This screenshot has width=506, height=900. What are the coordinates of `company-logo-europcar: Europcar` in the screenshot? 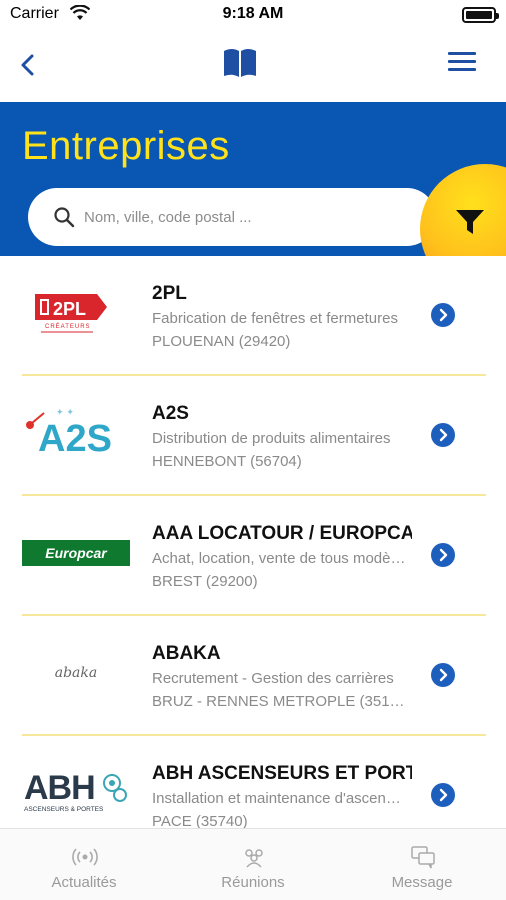 It's located at (76, 553).